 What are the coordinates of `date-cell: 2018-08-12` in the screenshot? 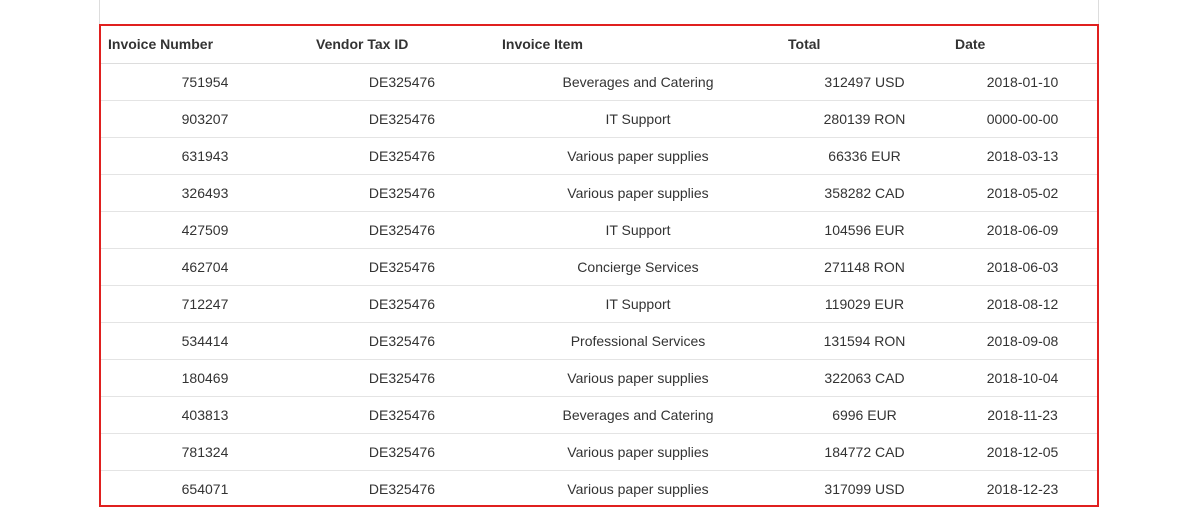 It's located at (1022, 304).